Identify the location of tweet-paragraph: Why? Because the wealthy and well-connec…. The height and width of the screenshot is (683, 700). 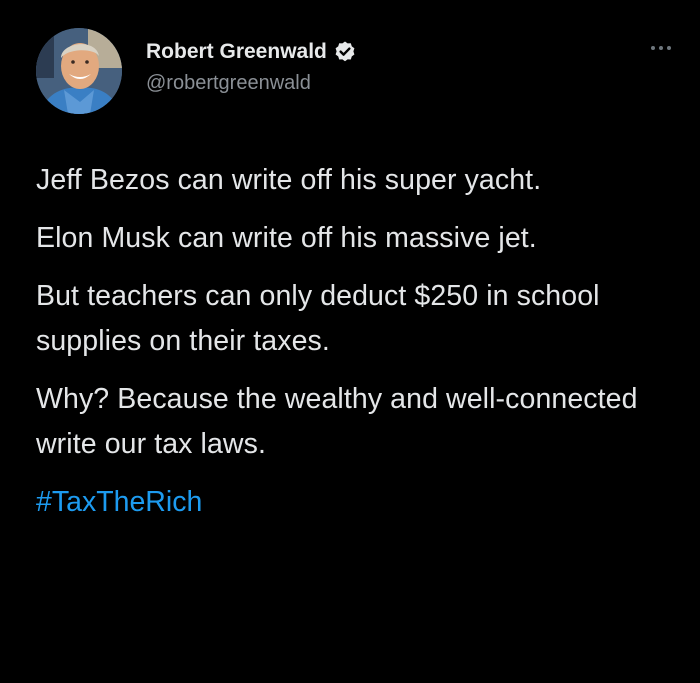
(337, 421).